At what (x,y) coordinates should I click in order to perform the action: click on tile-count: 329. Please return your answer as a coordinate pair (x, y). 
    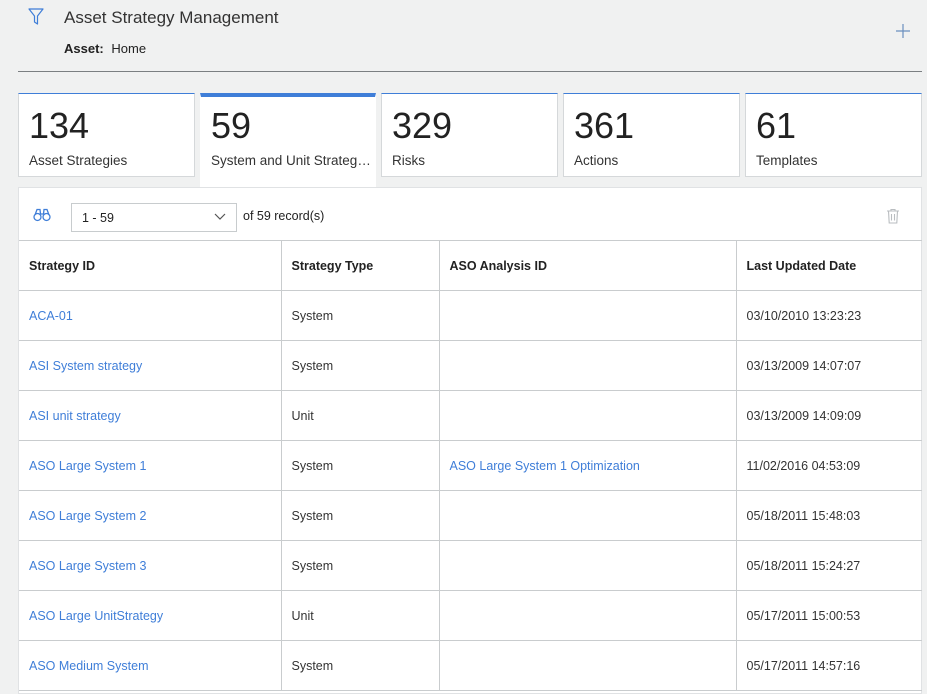
    Looking at the image, I should click on (422, 125).